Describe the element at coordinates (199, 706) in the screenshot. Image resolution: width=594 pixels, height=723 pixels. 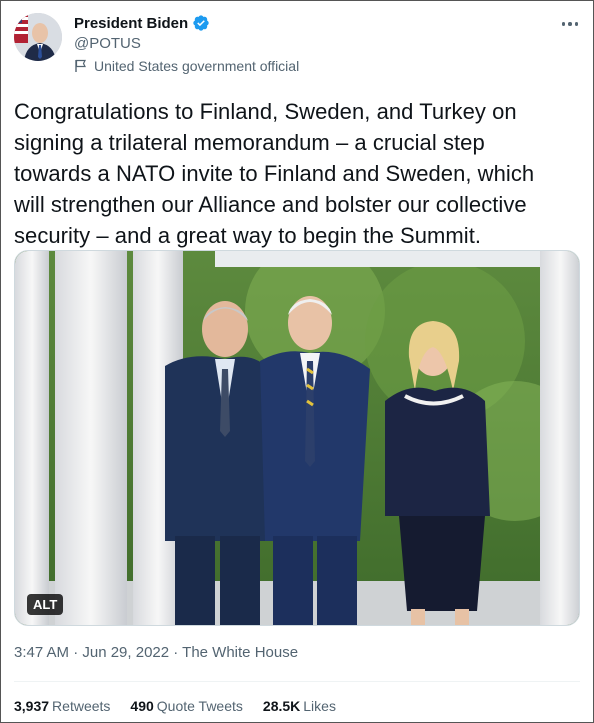
I see `quote-tweets-label: Quote Tweets` at that location.